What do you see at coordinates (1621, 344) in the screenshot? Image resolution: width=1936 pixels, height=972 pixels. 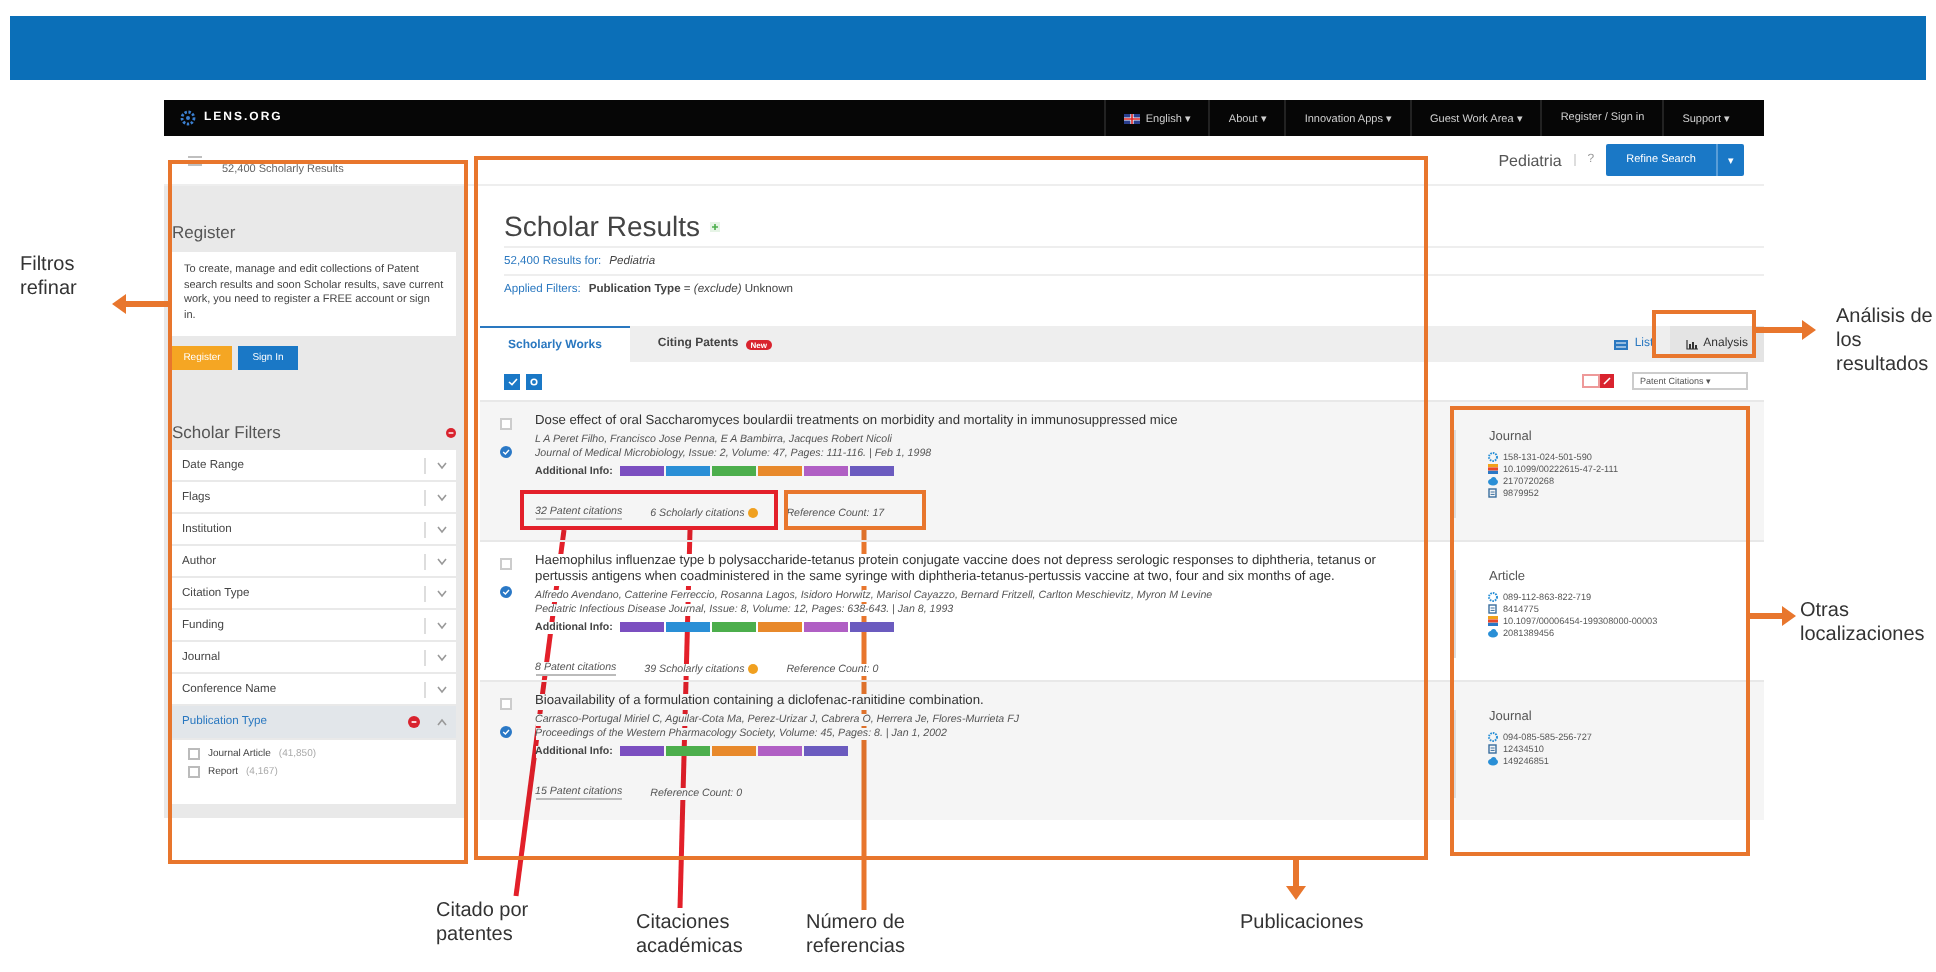 I see `list-icon` at bounding box center [1621, 344].